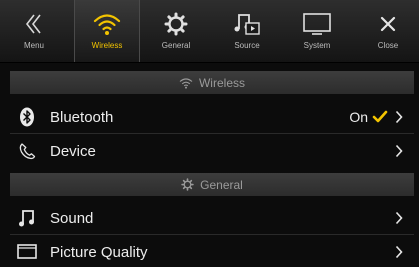 The height and width of the screenshot is (267, 419). What do you see at coordinates (176, 45) in the screenshot?
I see `tab-general-label: General` at bounding box center [176, 45].